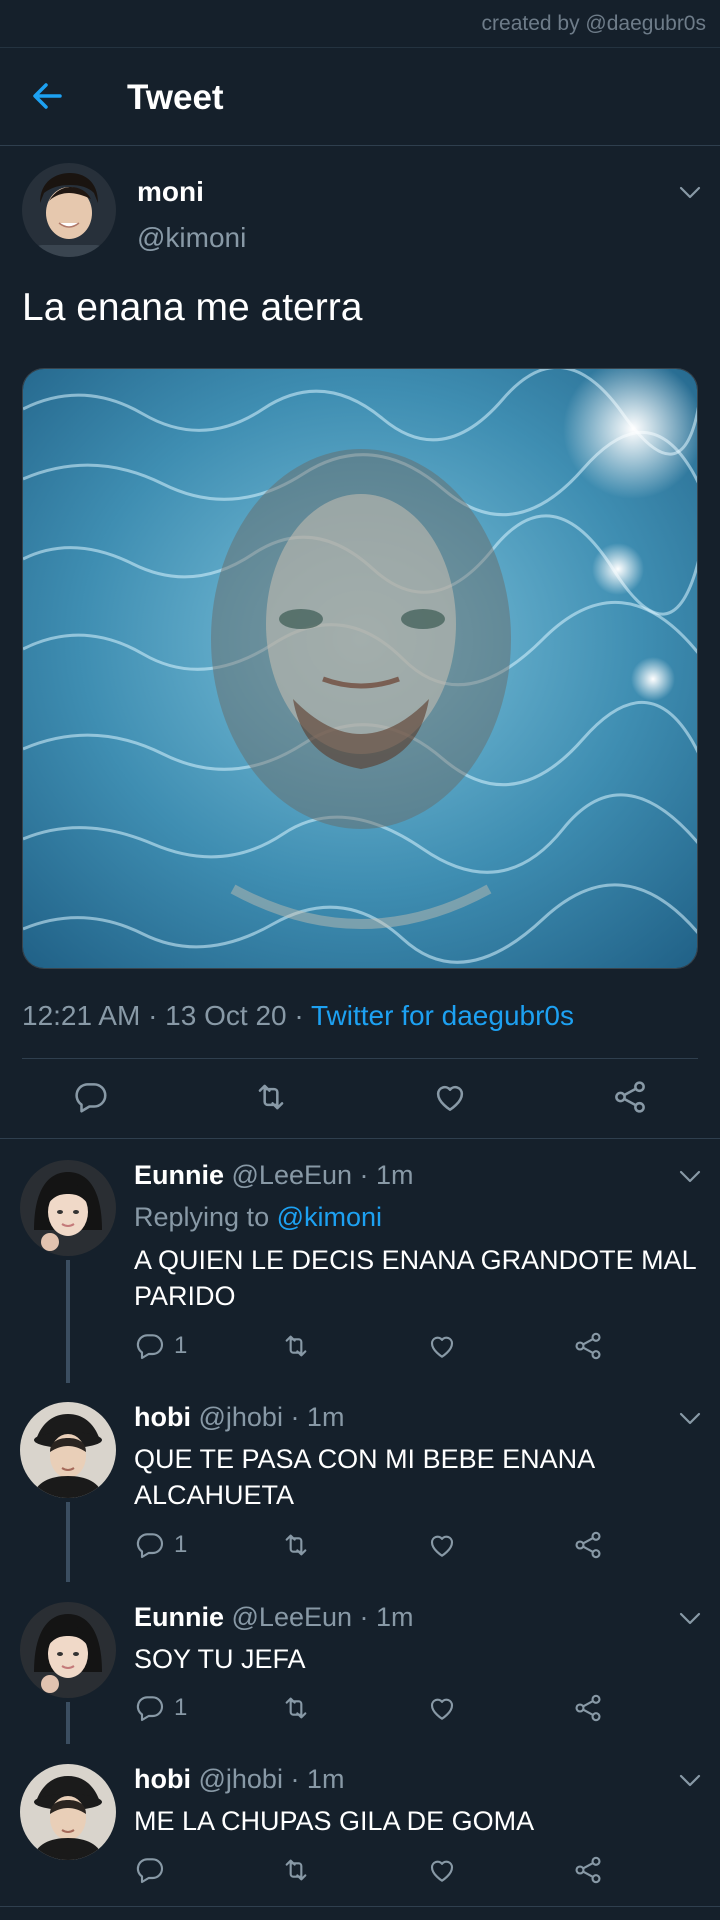 The width and height of the screenshot is (720, 1920). Describe the element at coordinates (442, 1015) in the screenshot. I see `tweet-source-link: Twitter for daegubr0s` at that location.